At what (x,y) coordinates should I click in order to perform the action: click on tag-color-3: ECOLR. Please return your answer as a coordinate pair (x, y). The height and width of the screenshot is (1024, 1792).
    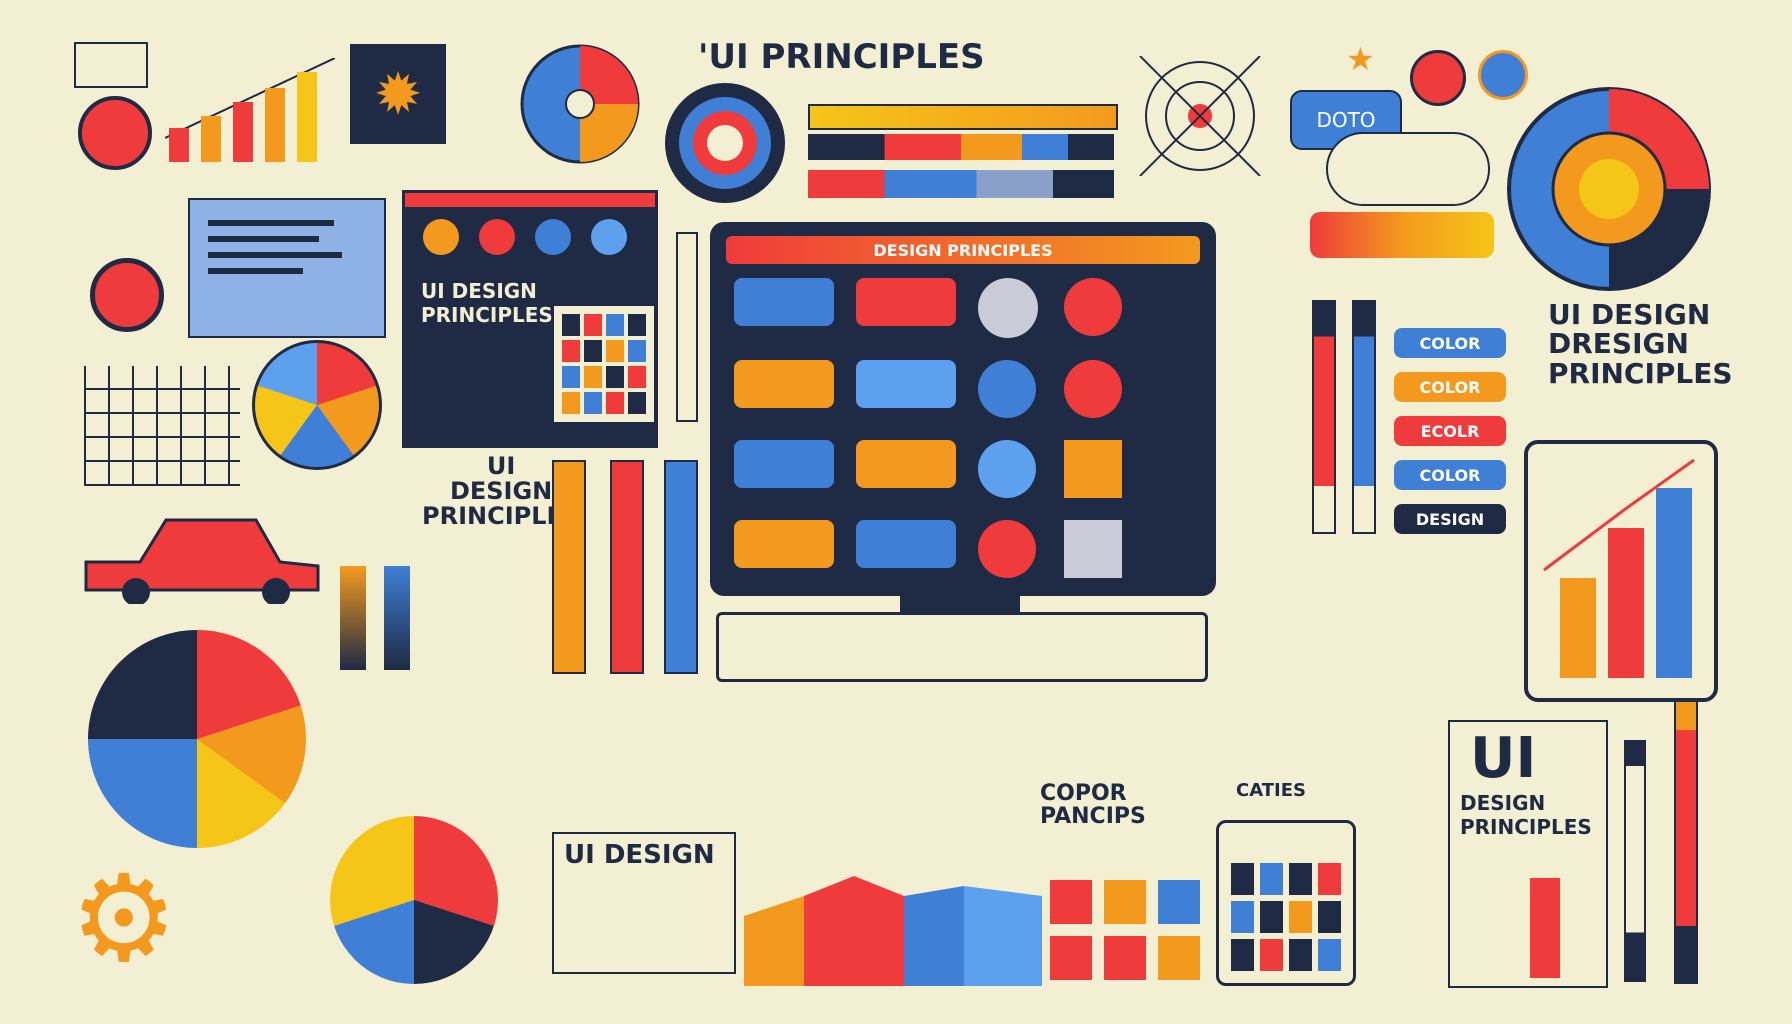
    Looking at the image, I should click on (1450, 431).